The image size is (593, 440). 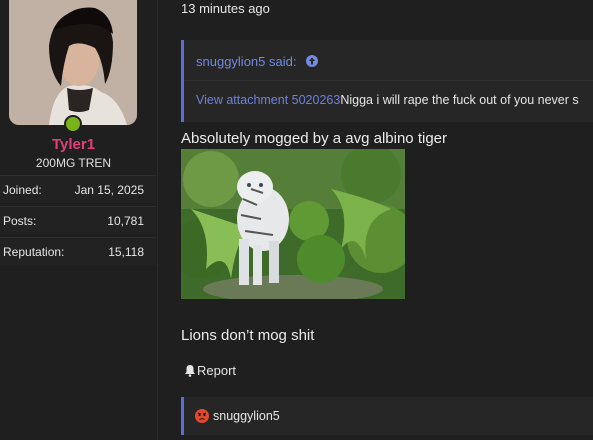 I want to click on stat-value: Jan 15, 2025, so click(x=109, y=190).